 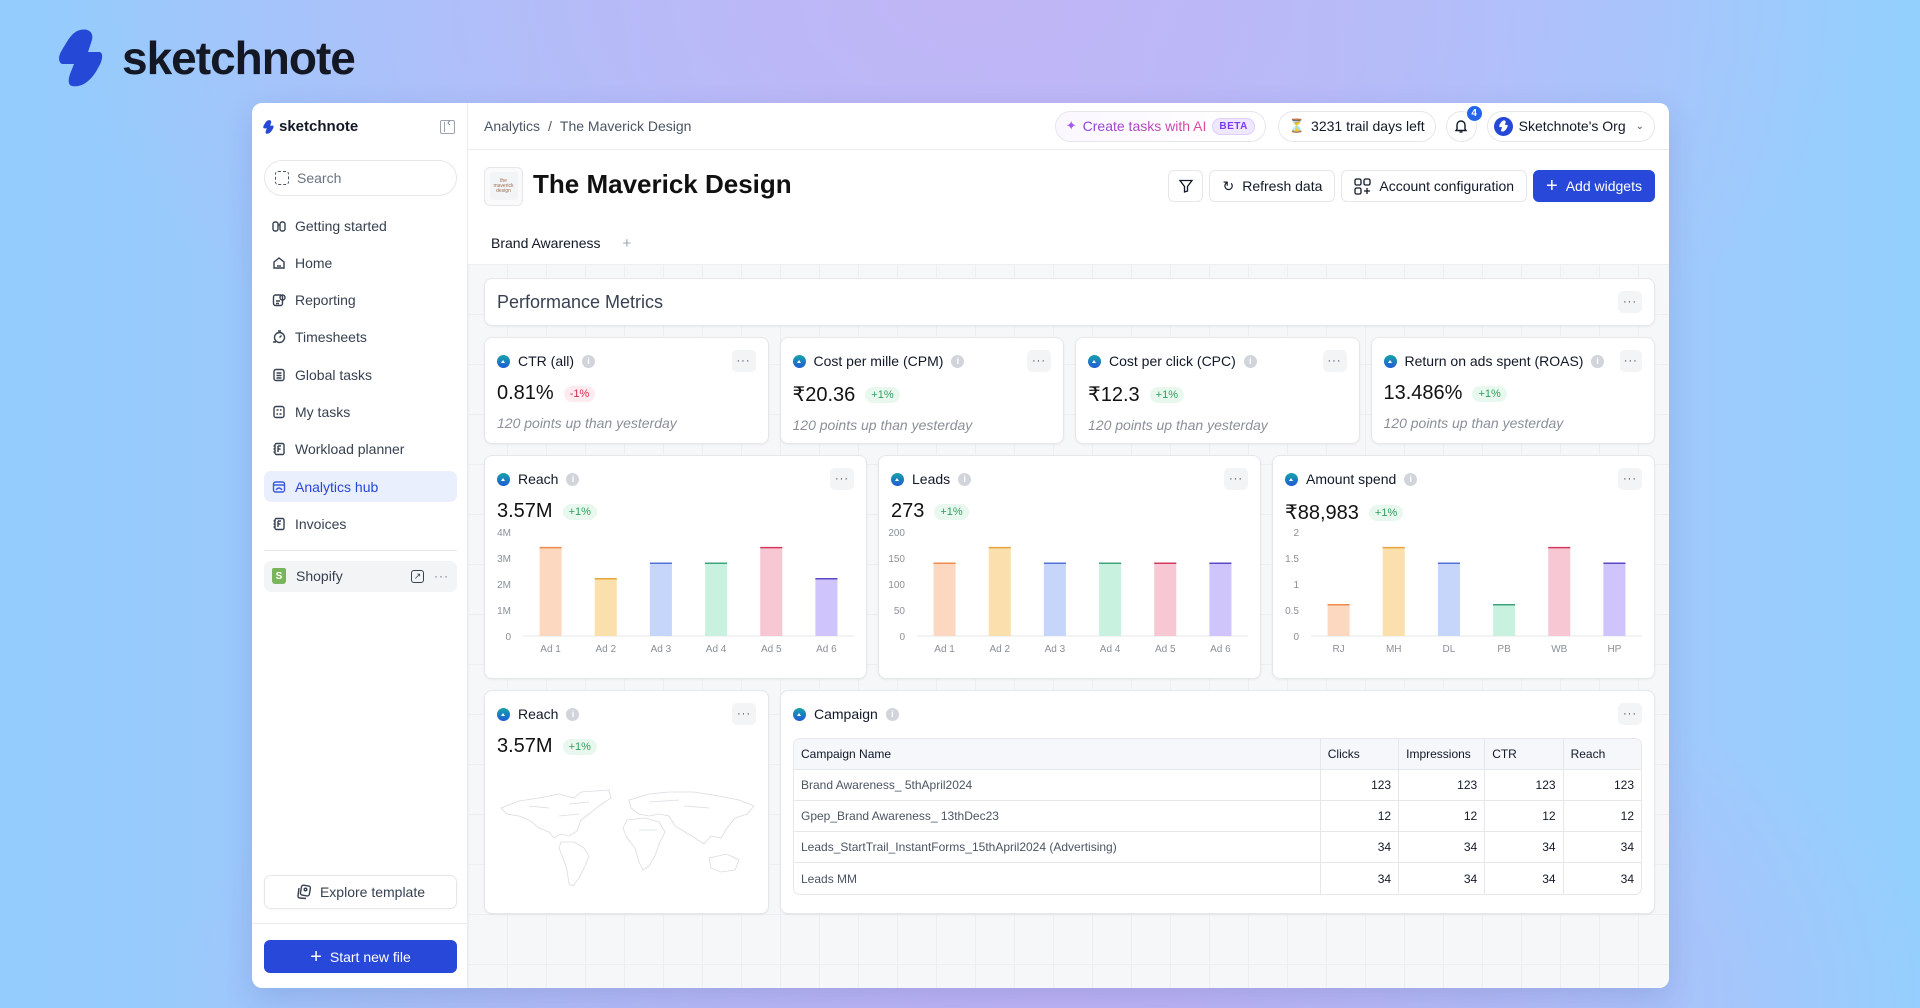 What do you see at coordinates (360, 337) in the screenshot?
I see `sidebar-item-timesheets: Timesheets` at bounding box center [360, 337].